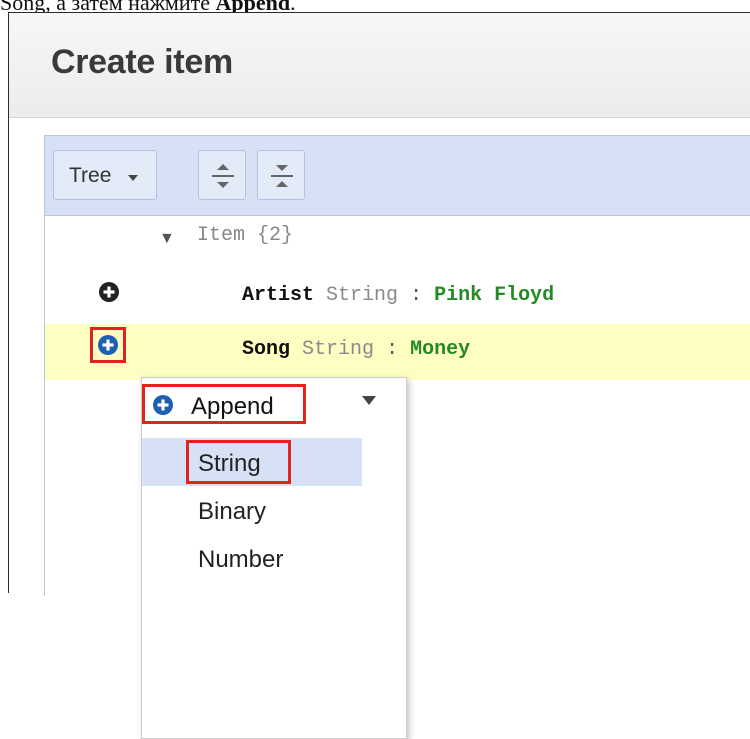 The image size is (750, 739). I want to click on caption-text: Song, a затем нажмите, so click(108, 6).